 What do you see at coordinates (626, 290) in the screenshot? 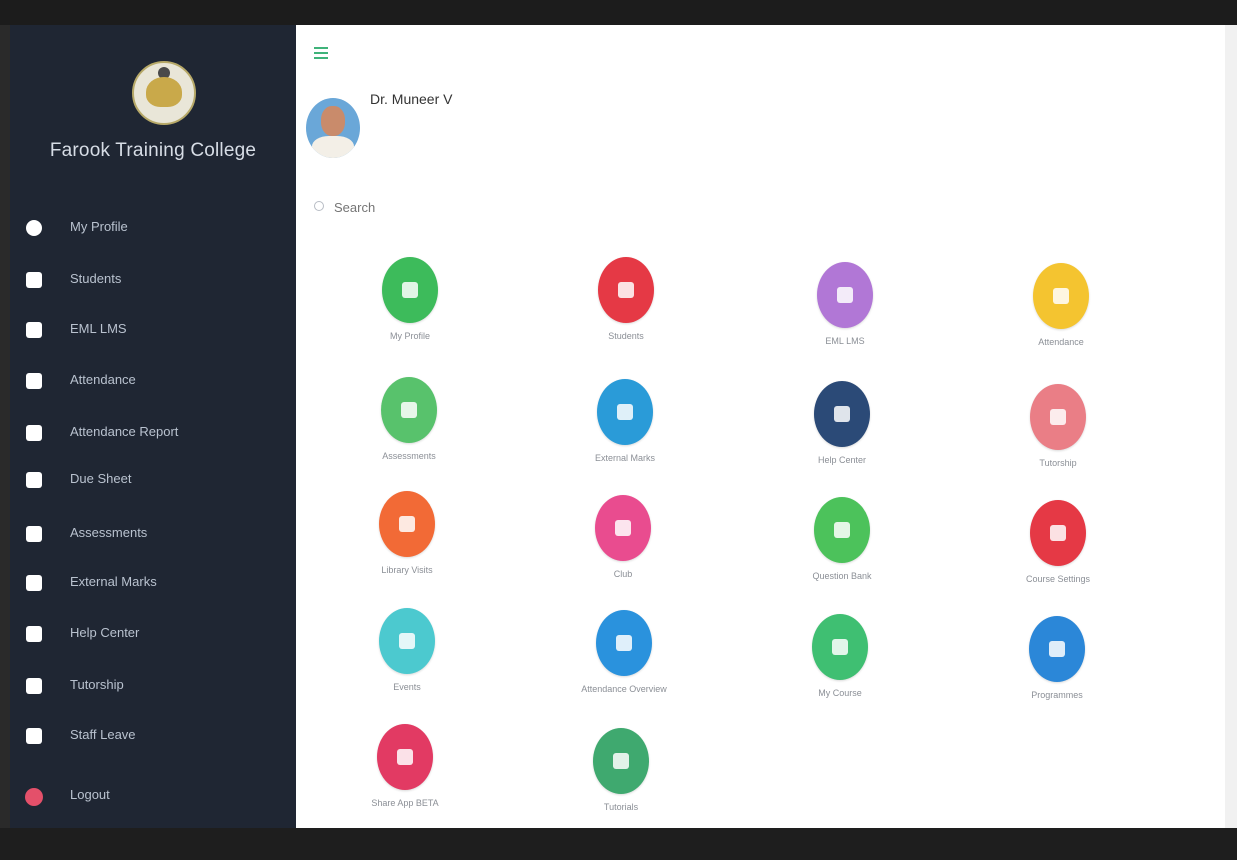
I see `students-icon` at bounding box center [626, 290].